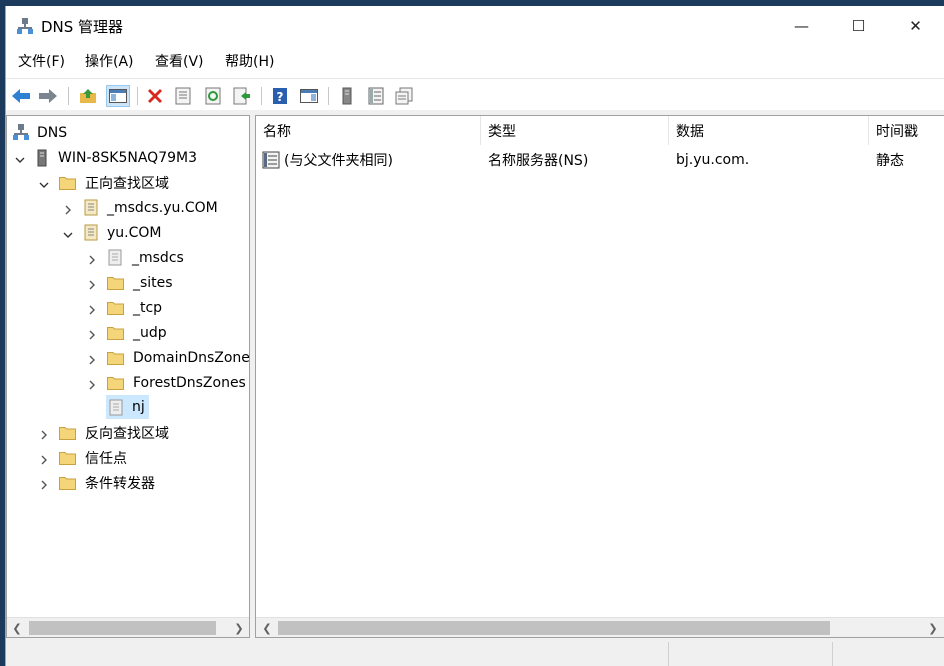 The height and width of the screenshot is (666, 944). I want to click on tree-item-reverse-zones: 反向查找区域, so click(104, 432).